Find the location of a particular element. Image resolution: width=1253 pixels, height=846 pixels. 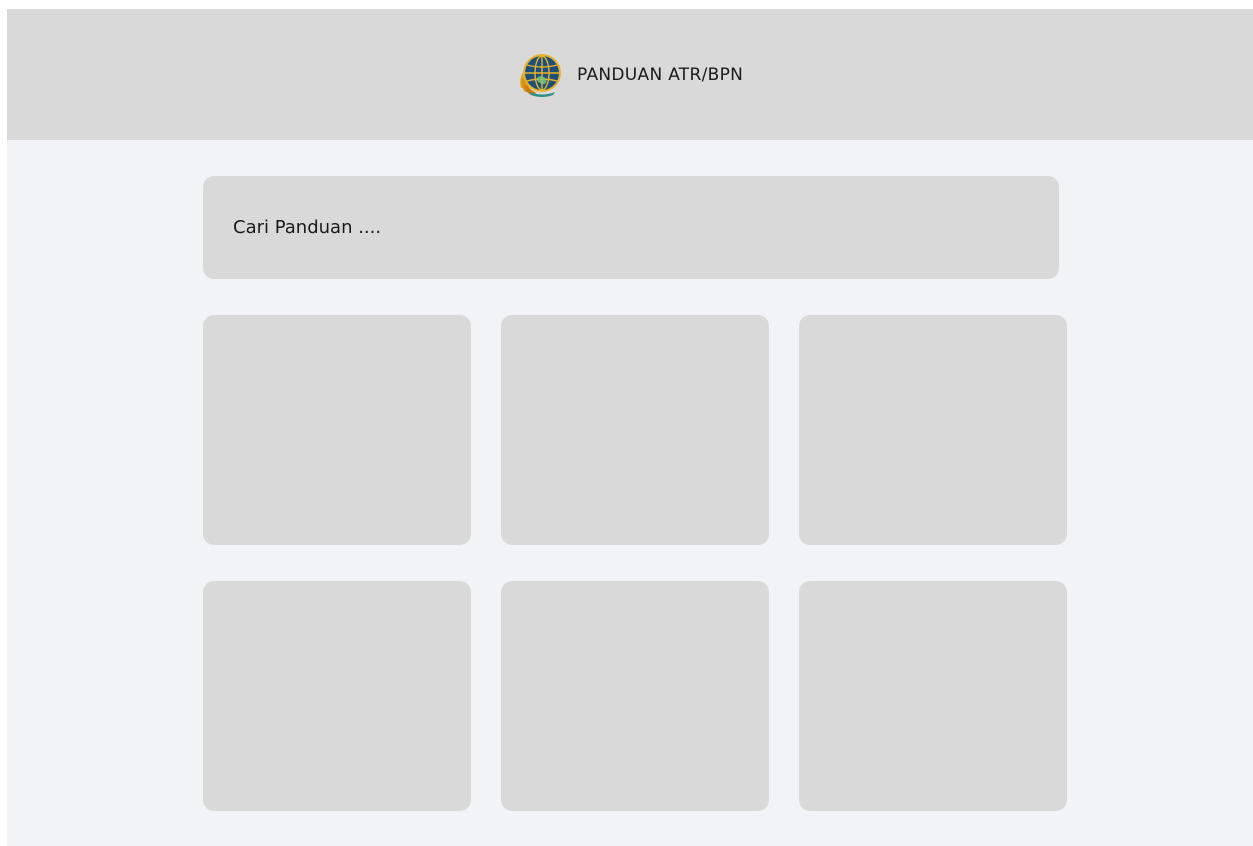

app-title: PANDUAN ATR/BPN is located at coordinates (660, 75).